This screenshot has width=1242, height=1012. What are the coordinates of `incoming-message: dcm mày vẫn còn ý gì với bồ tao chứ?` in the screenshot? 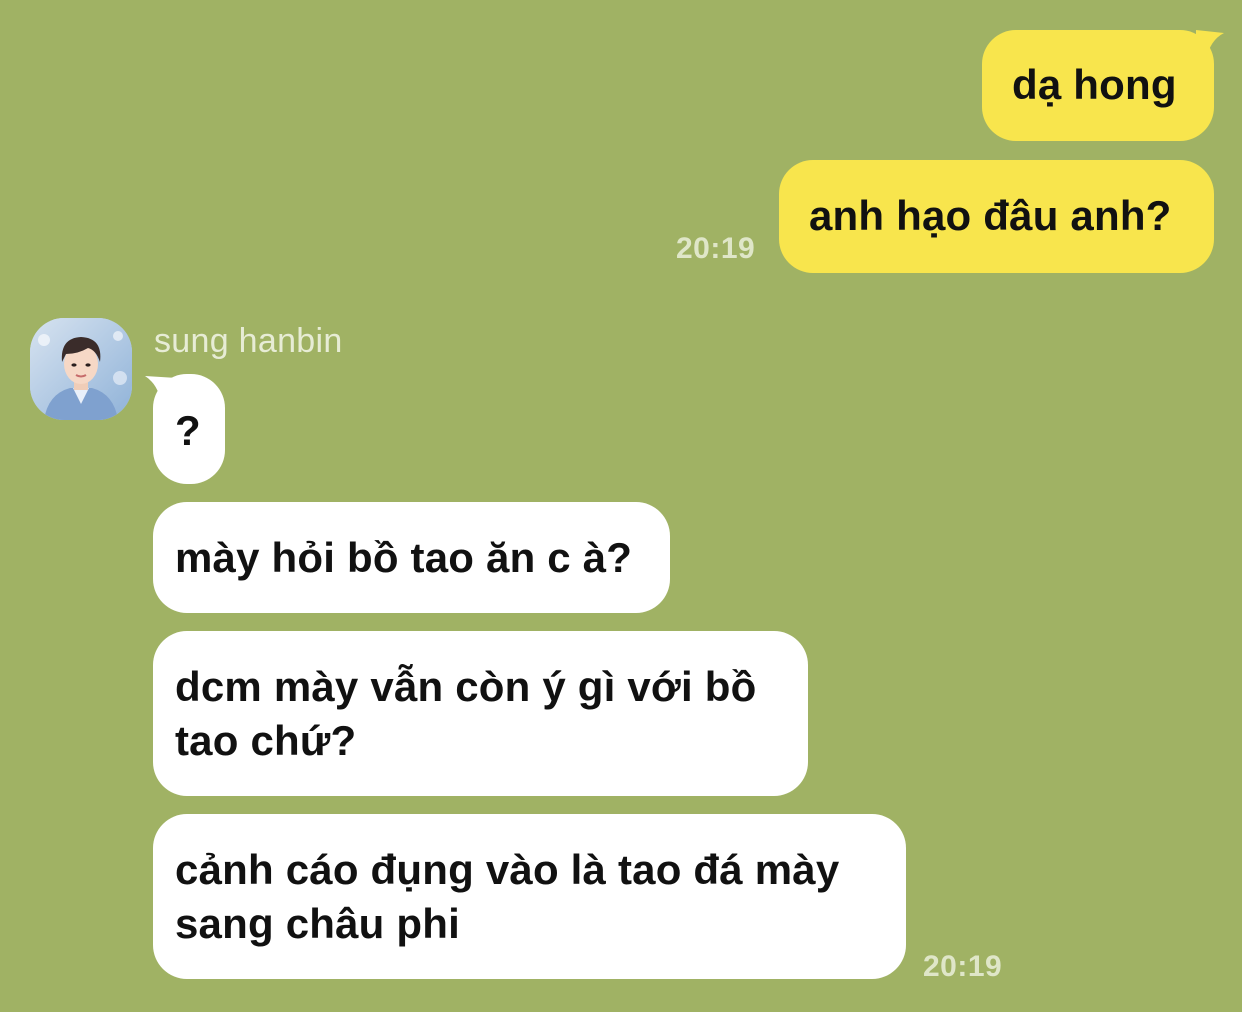 It's located at (480, 713).